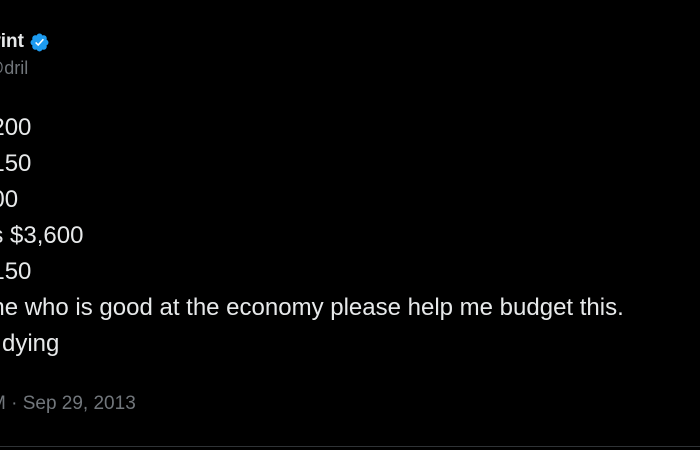  What do you see at coordinates (25, 68) in the screenshot?
I see `author-handle: @dril` at bounding box center [25, 68].